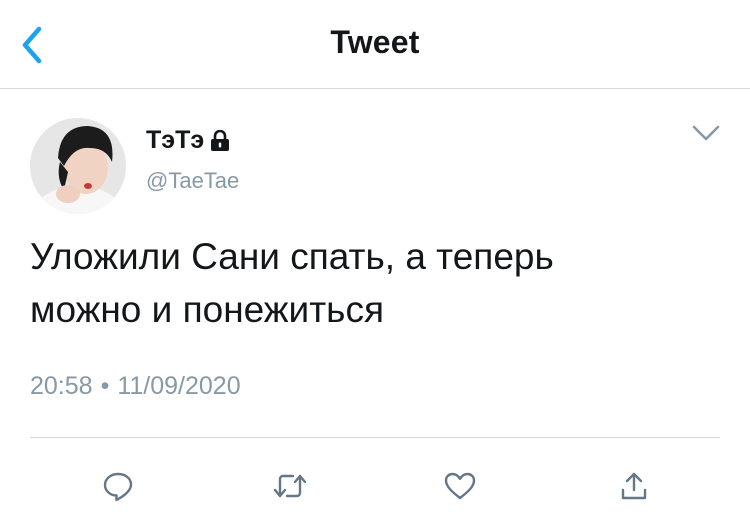 Image resolution: width=750 pixels, height=520 pixels. What do you see at coordinates (61, 386) in the screenshot?
I see `tweet-time: 20:58` at bounding box center [61, 386].